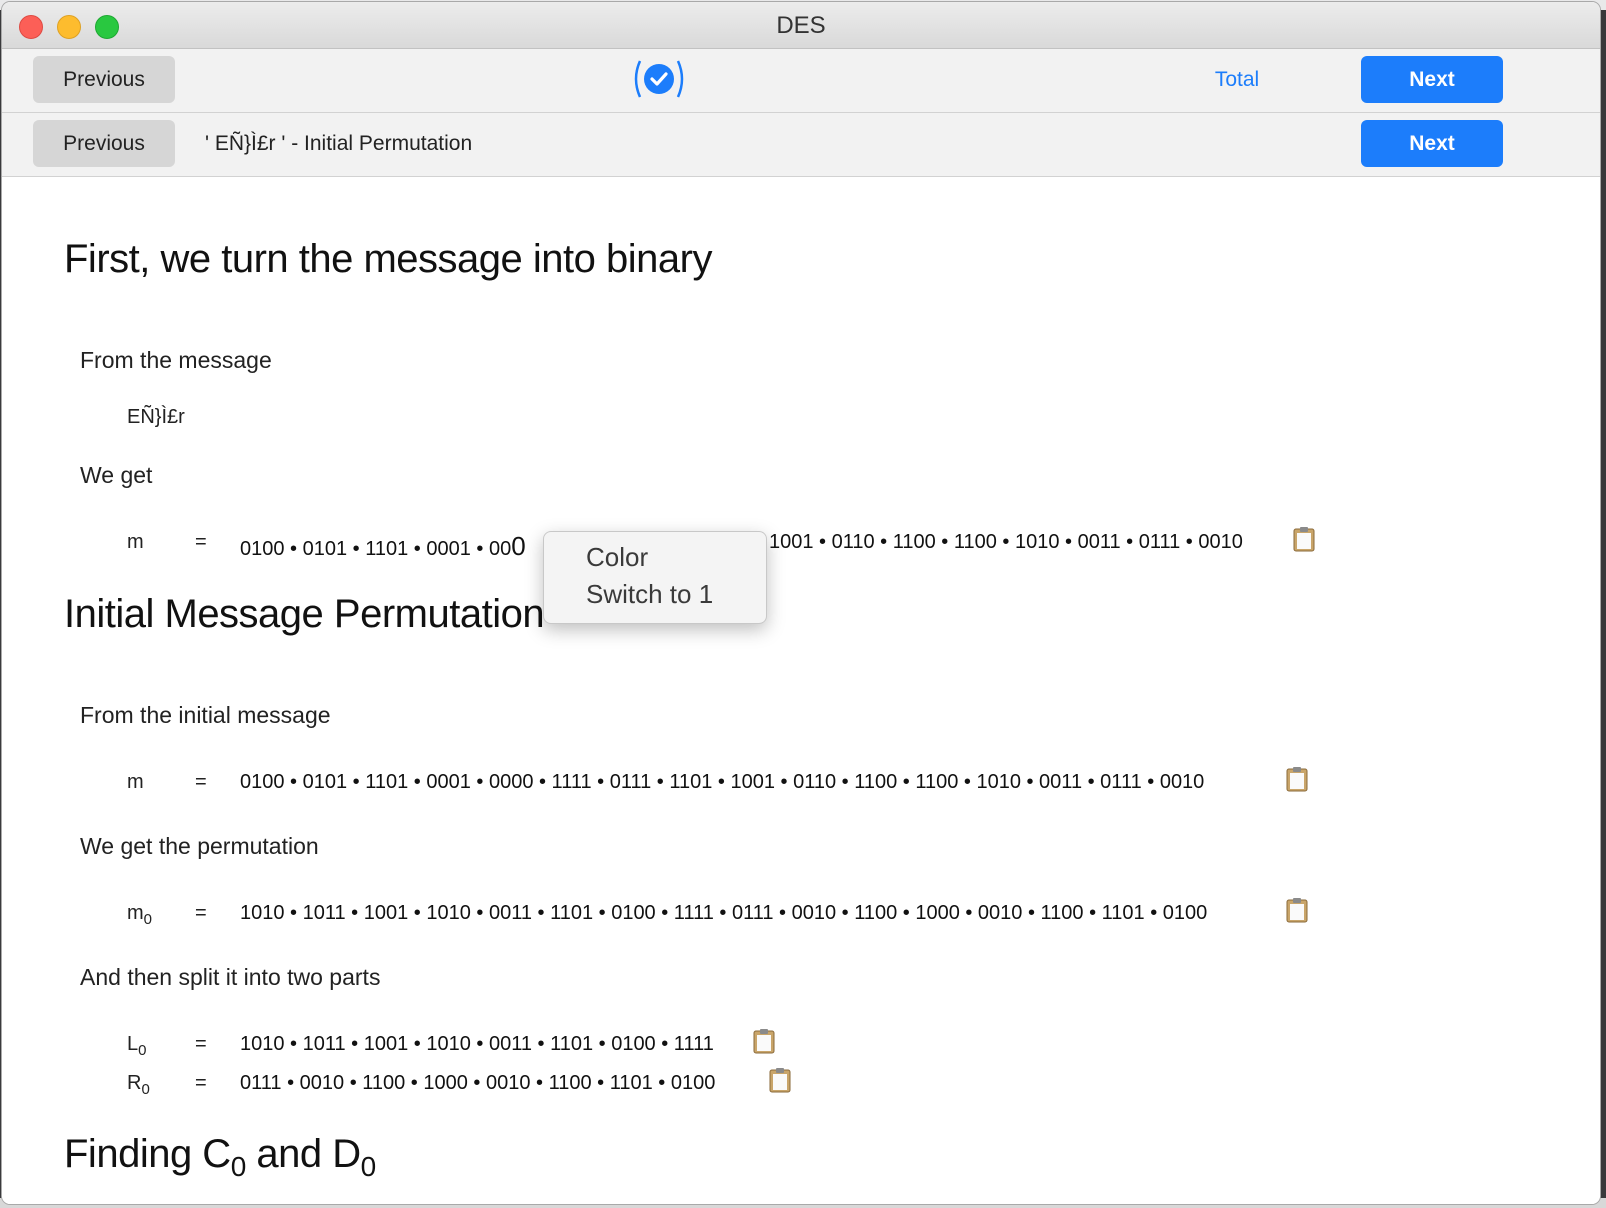 Image resolution: width=1606 pixels, height=1208 pixels. I want to click on r0-var-text: R, so click(134, 1083).